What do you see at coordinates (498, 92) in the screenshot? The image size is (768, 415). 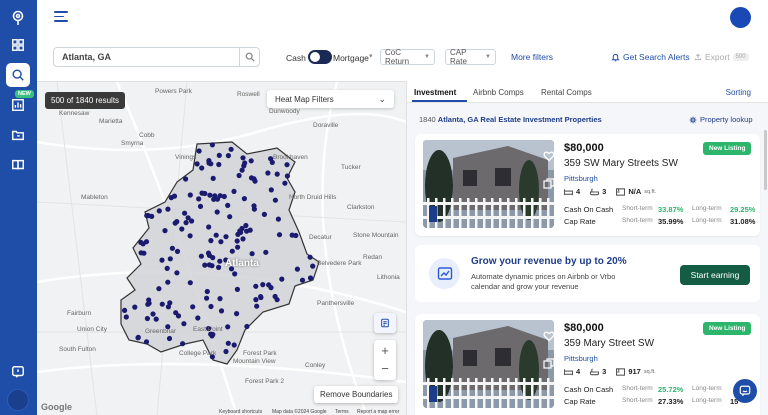 I see `tab-airbnb-comps: Airbnb Comps` at bounding box center [498, 92].